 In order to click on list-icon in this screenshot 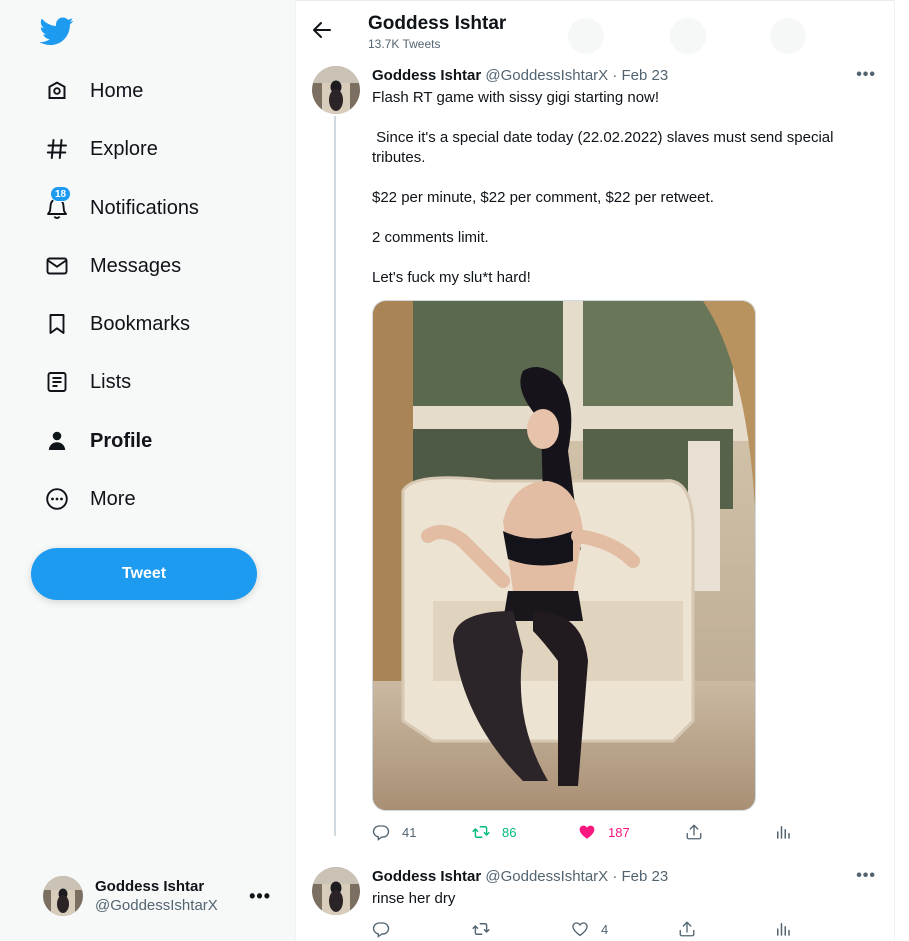, I will do `click(57, 382)`.